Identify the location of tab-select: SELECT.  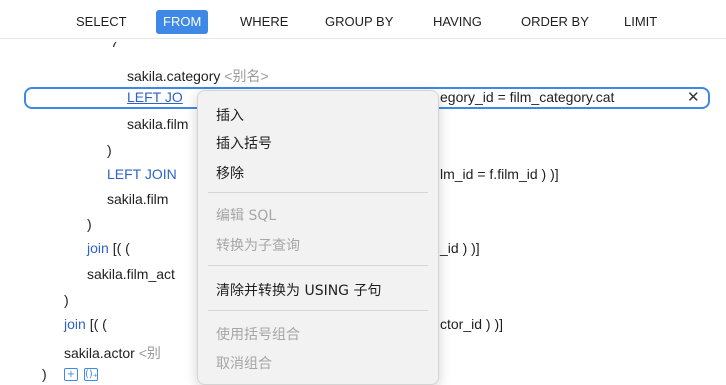
(101, 22).